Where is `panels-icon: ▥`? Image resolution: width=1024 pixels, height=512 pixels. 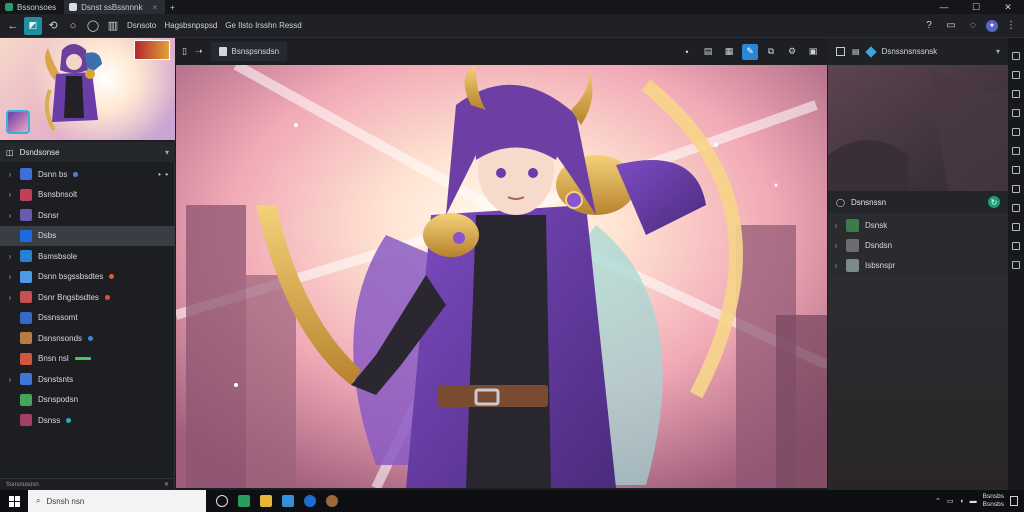 panels-icon: ▥ is located at coordinates (113, 26).